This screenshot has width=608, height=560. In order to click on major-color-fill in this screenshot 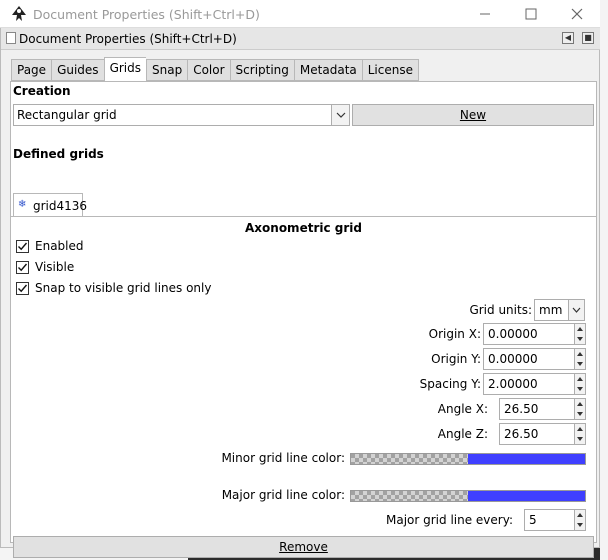, I will do `click(526, 496)`.